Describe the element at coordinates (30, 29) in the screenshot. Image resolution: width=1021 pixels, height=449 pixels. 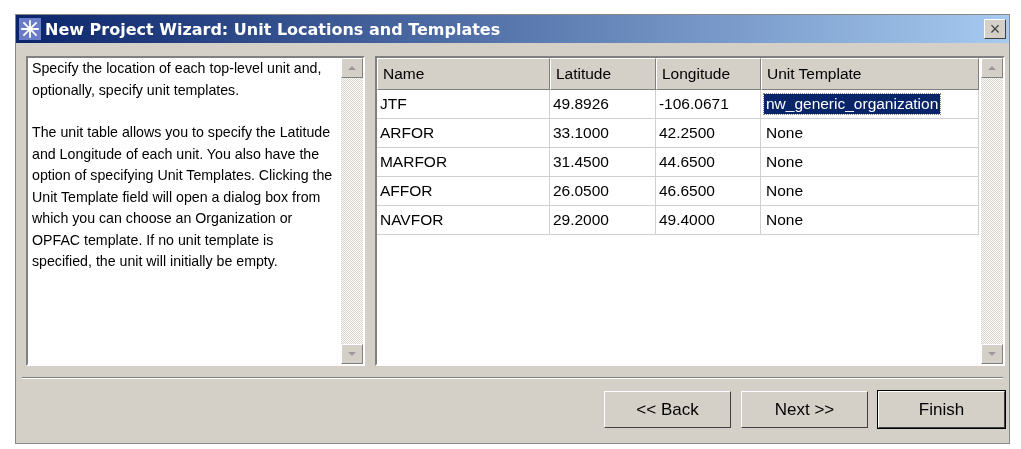
I see `star-icon` at that location.